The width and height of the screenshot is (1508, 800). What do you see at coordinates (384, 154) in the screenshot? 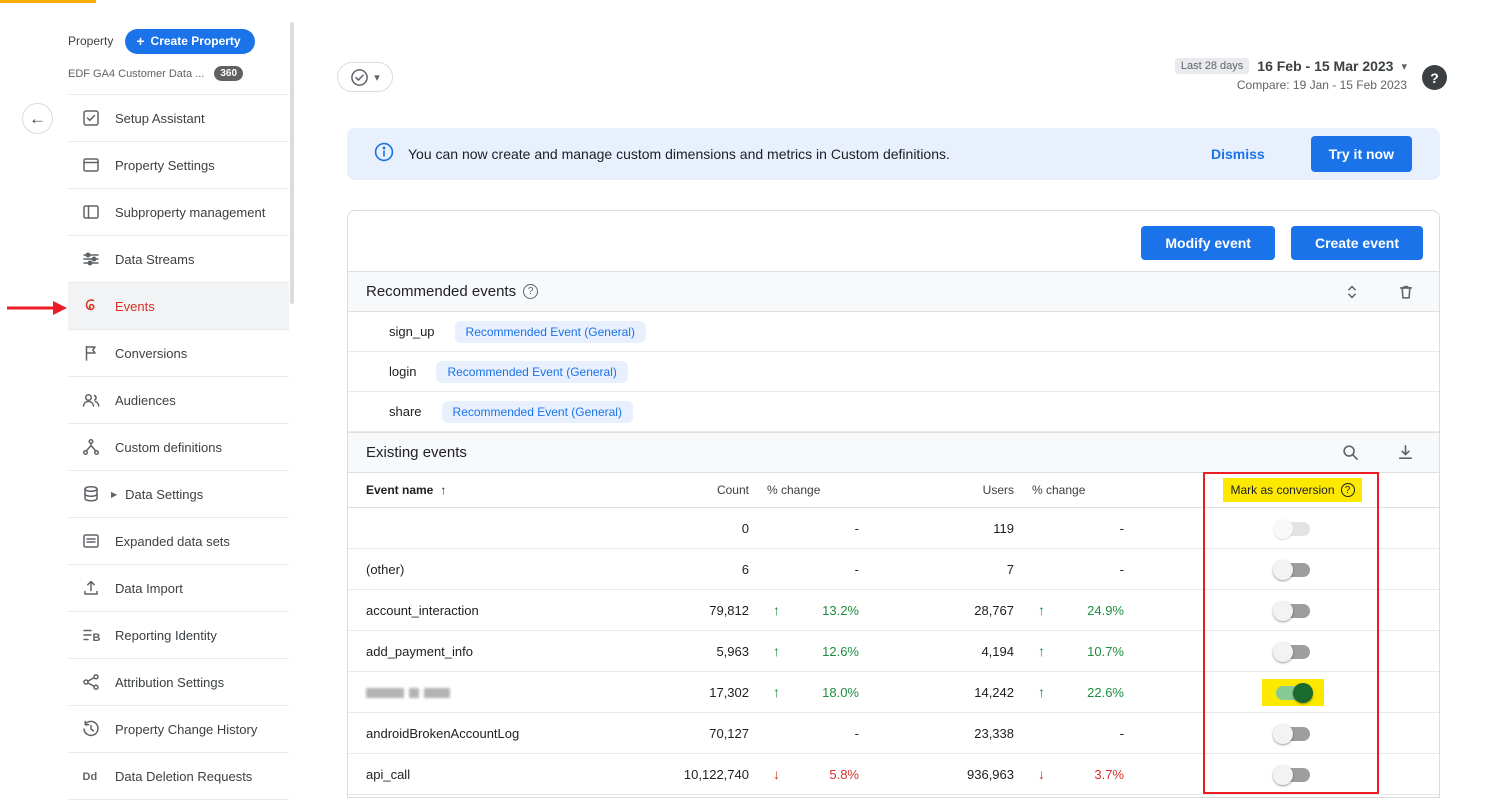
I see `info-icon` at bounding box center [384, 154].